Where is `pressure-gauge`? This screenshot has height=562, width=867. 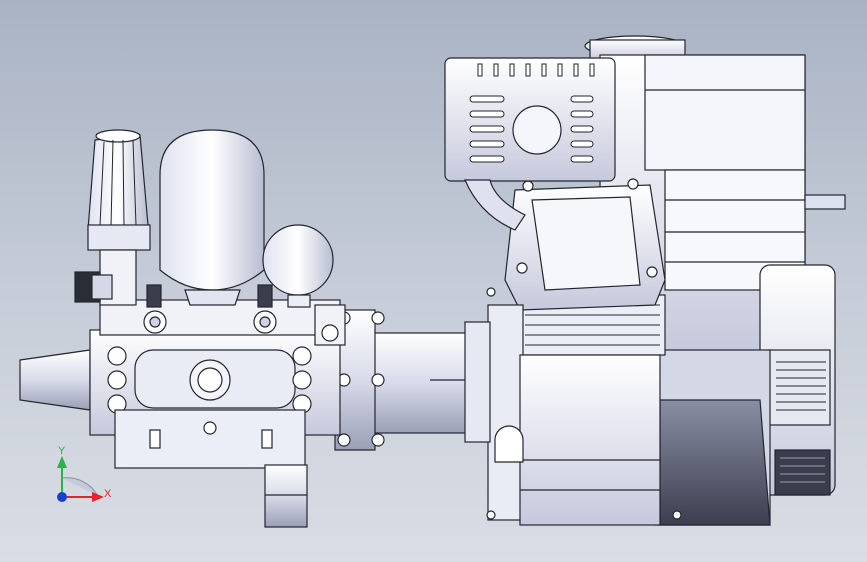 pressure-gauge is located at coordinates (298, 260).